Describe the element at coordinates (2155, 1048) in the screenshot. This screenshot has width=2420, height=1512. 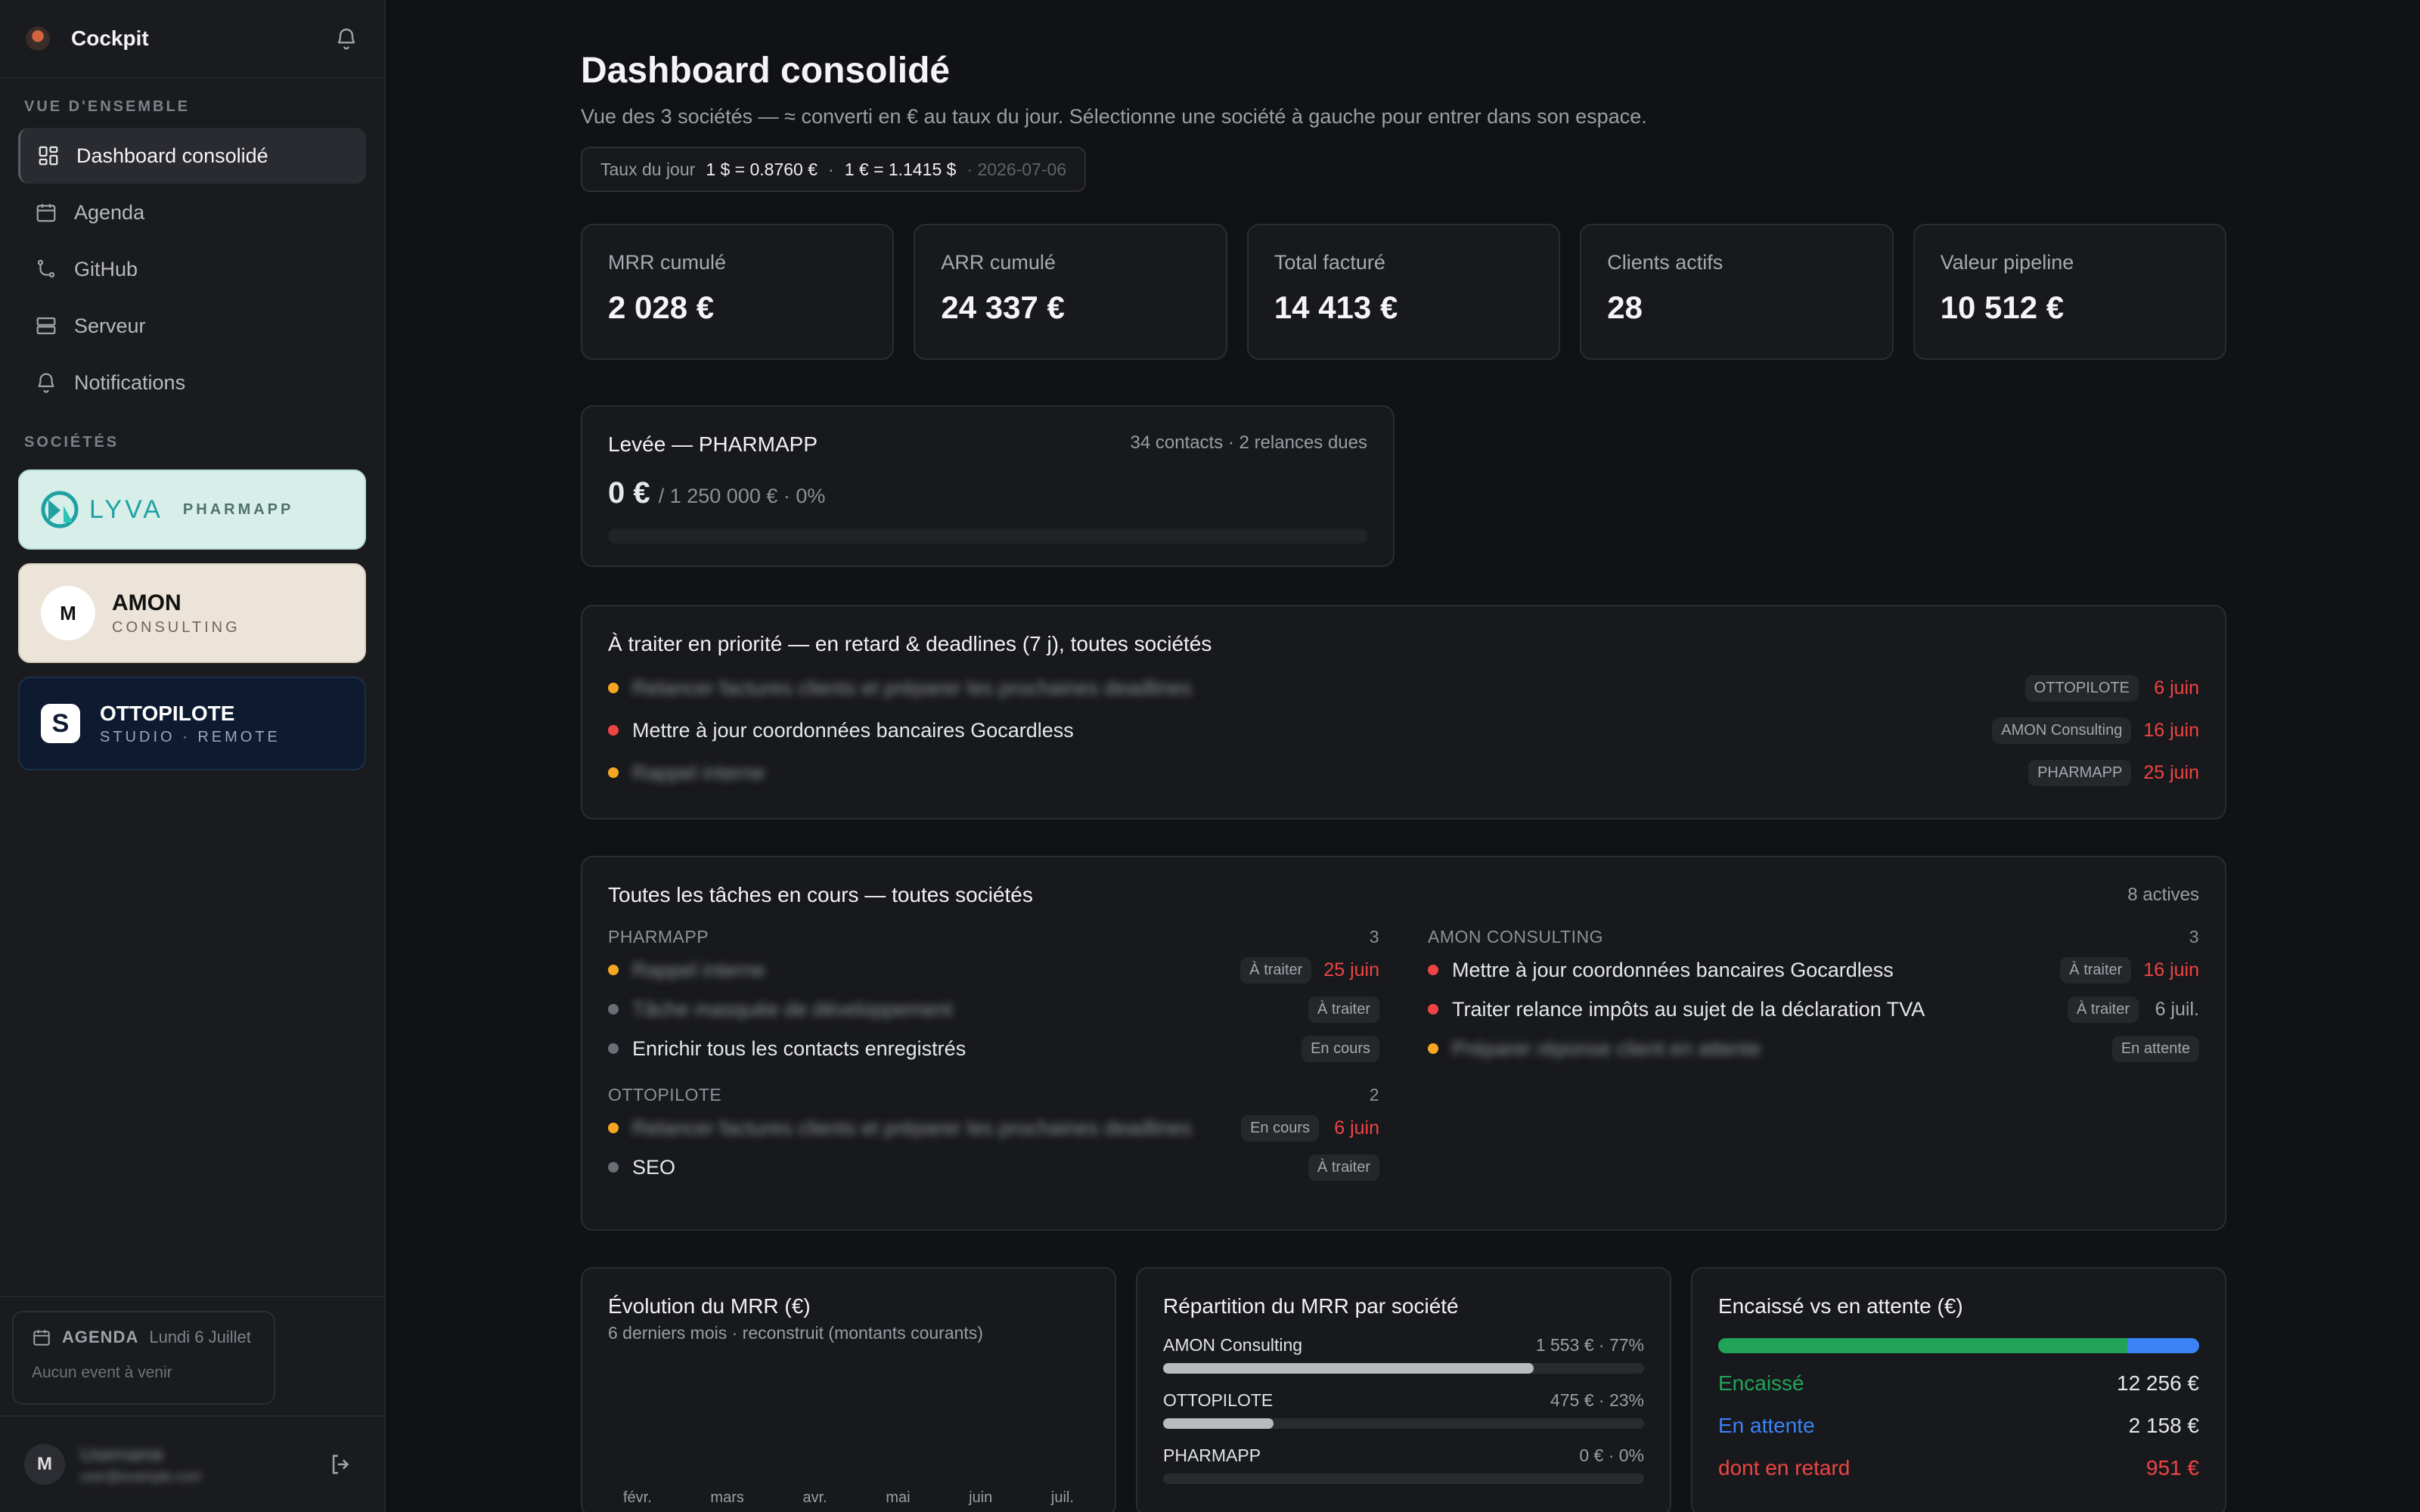
I see `status-badge: En attente` at that location.